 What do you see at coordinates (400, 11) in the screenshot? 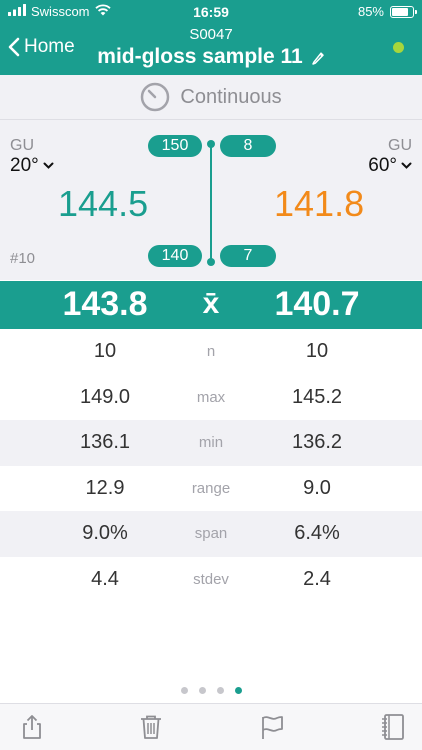
I see `battery-fill` at bounding box center [400, 11].